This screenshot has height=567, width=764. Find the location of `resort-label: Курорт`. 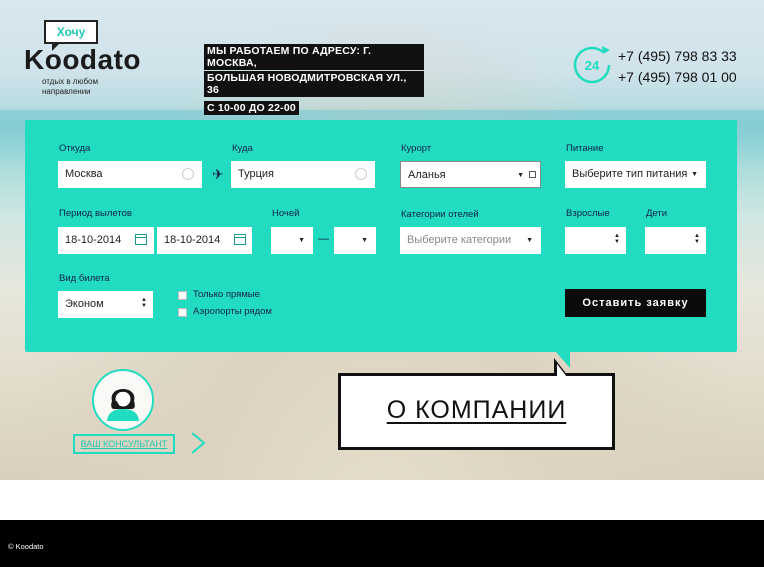

resort-label: Курорт is located at coordinates (416, 148).